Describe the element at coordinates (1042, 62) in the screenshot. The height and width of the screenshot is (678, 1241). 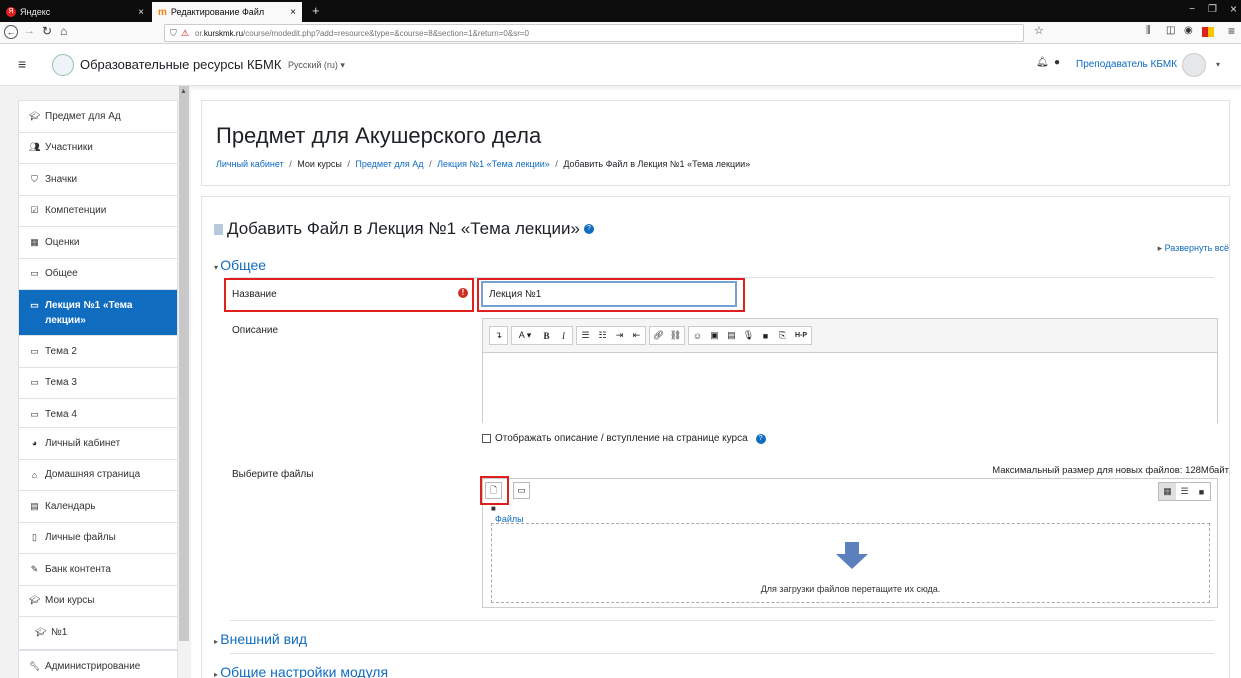
I see `notifications-bell-icon: 🔔︎` at that location.